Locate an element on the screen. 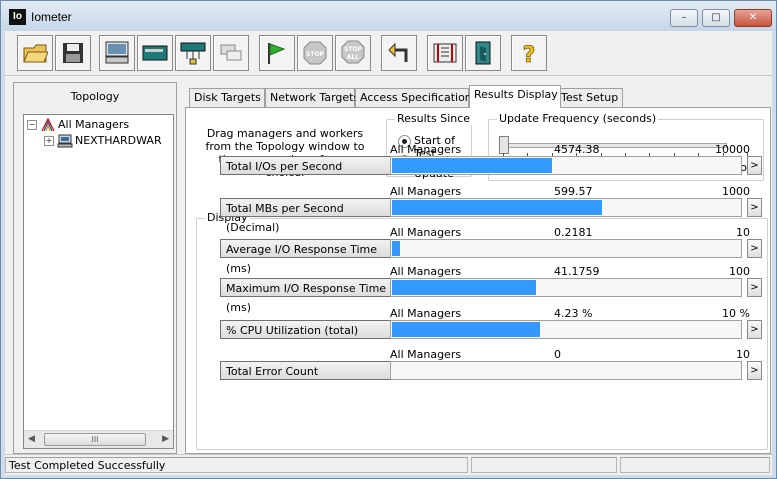 This screenshot has width=777, height=479. stop-test-button: STOP is located at coordinates (315, 53).